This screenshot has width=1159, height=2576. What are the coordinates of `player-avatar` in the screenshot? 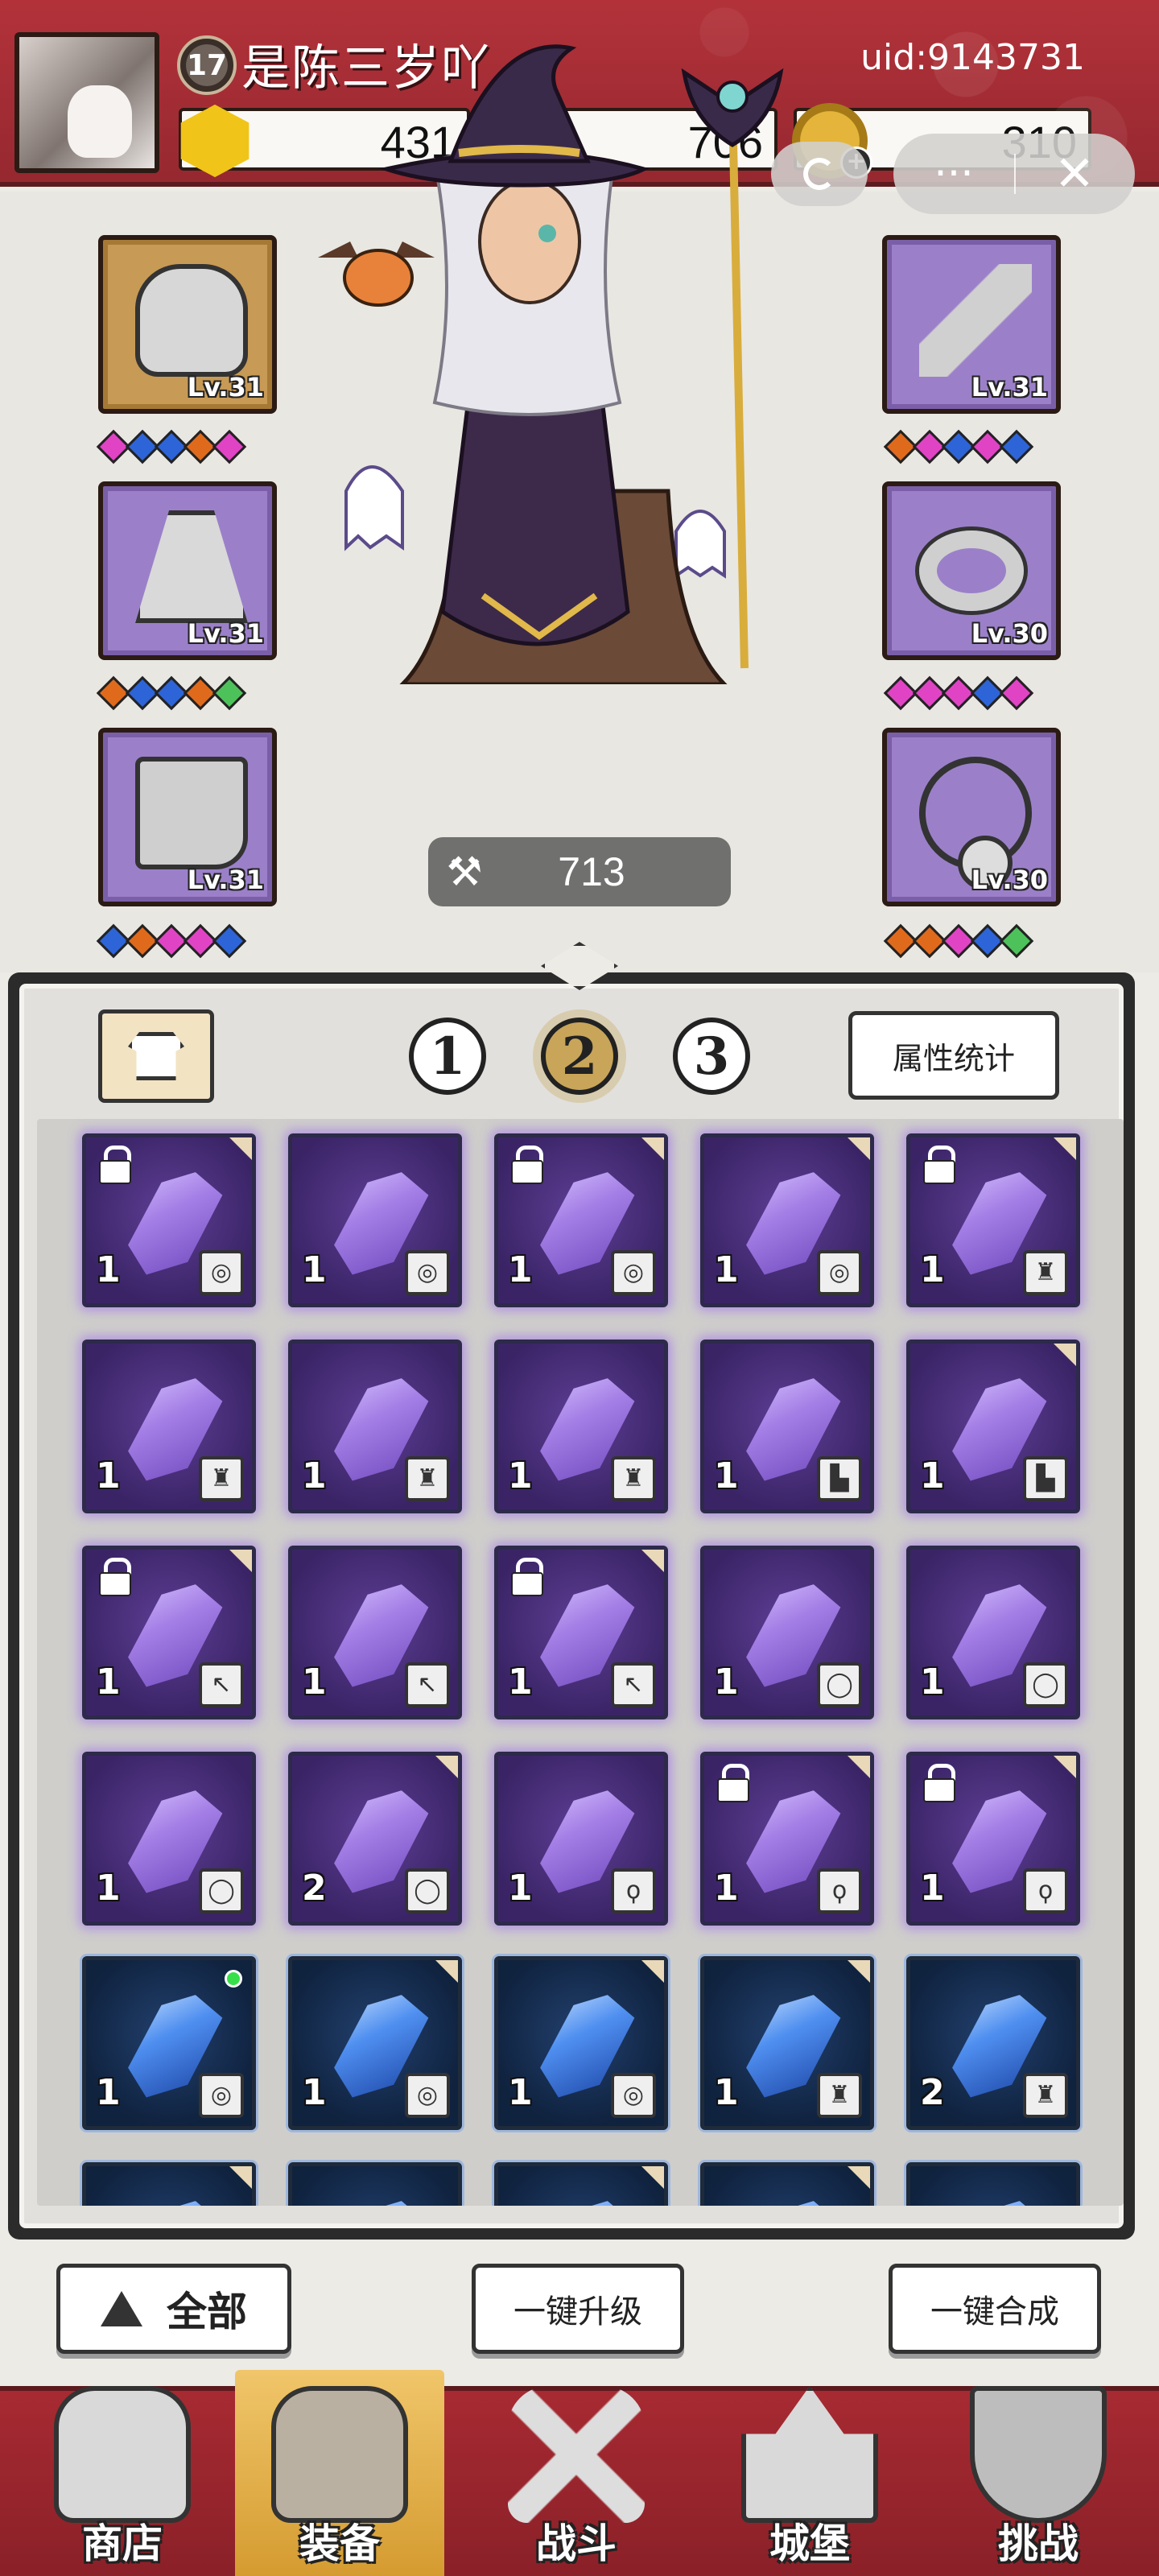 It's located at (86, 102).